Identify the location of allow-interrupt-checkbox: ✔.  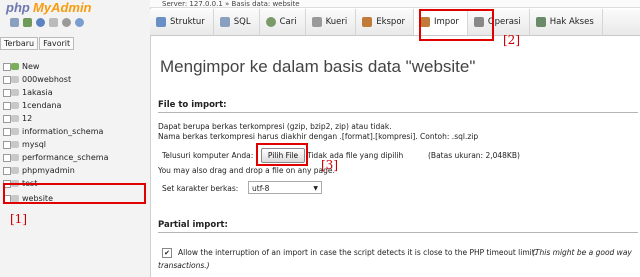
(167, 253).